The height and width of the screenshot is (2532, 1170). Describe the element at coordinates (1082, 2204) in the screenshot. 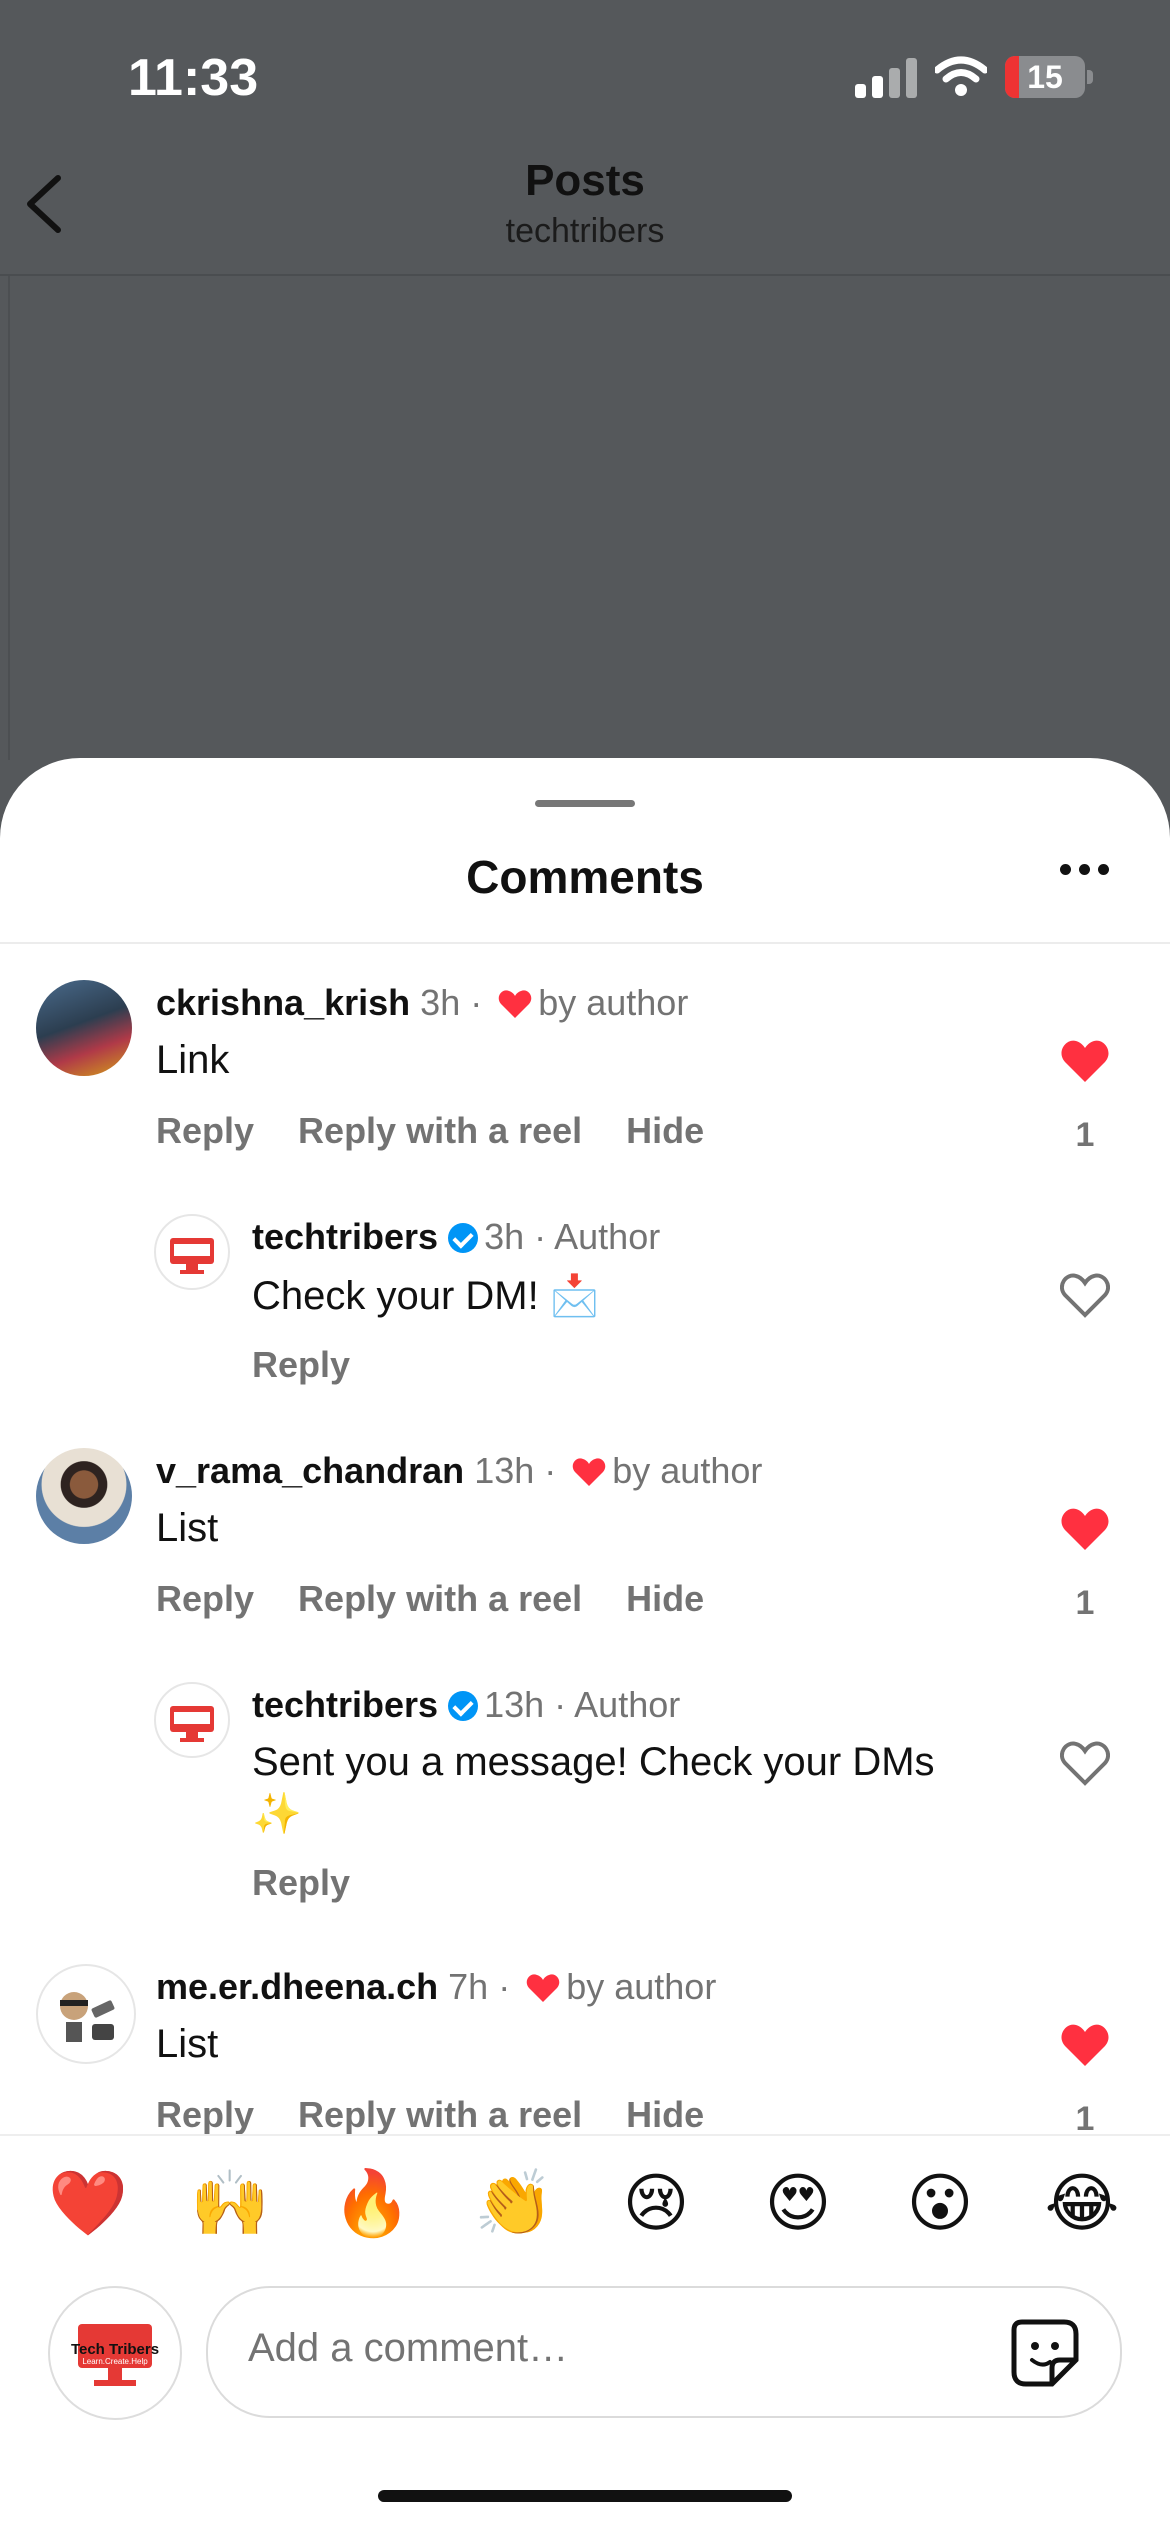

I see `emoji-laughing: 😂` at that location.